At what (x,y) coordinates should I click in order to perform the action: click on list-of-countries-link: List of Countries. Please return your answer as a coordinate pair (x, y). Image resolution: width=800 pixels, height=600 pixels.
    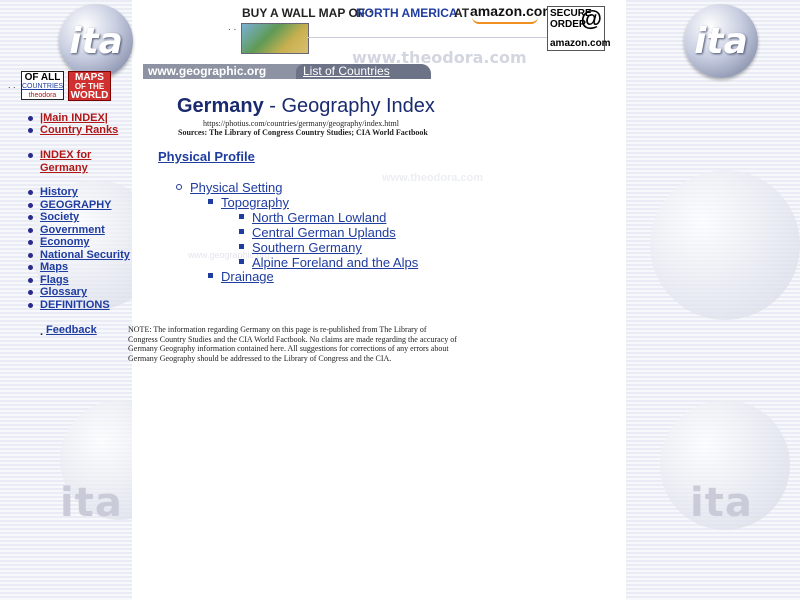
    Looking at the image, I should click on (346, 71).